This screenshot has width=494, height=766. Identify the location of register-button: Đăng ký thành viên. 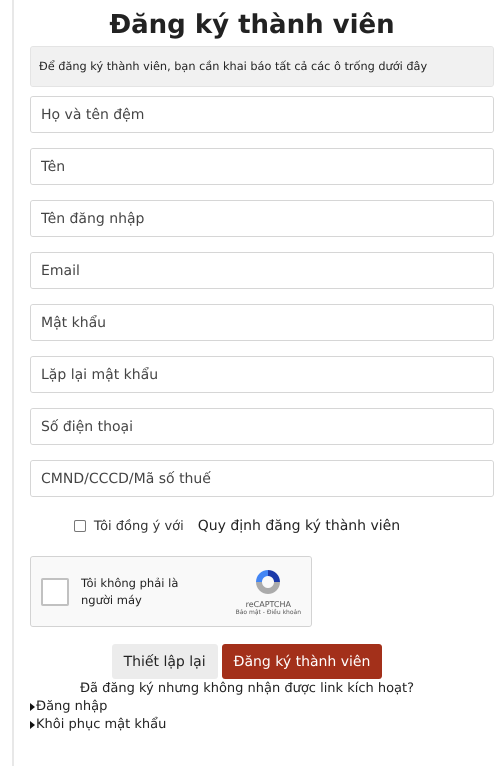
(302, 661).